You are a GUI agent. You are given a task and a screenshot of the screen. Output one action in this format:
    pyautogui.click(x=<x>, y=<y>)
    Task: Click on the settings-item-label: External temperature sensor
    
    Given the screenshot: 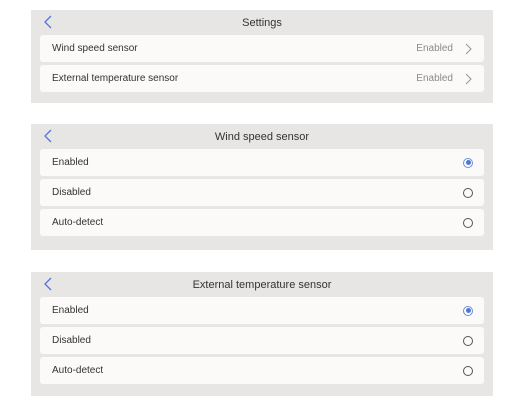 What is the action you would take?
    pyautogui.click(x=115, y=78)
    